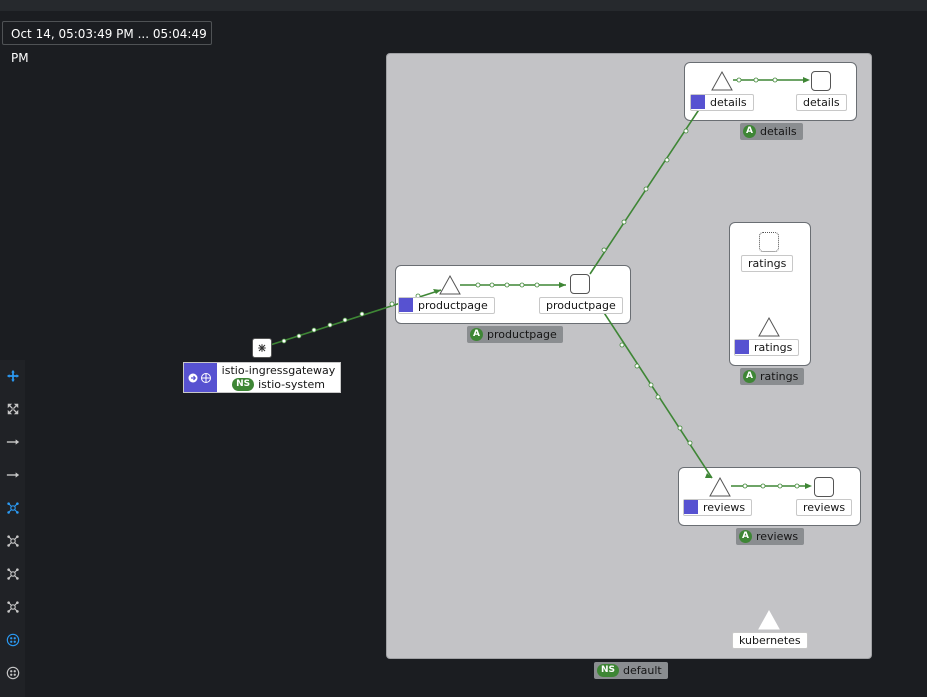 The width and height of the screenshot is (927, 697). What do you see at coordinates (243, 384) in the screenshot?
I see `gateway-namespace-badge: NS` at bounding box center [243, 384].